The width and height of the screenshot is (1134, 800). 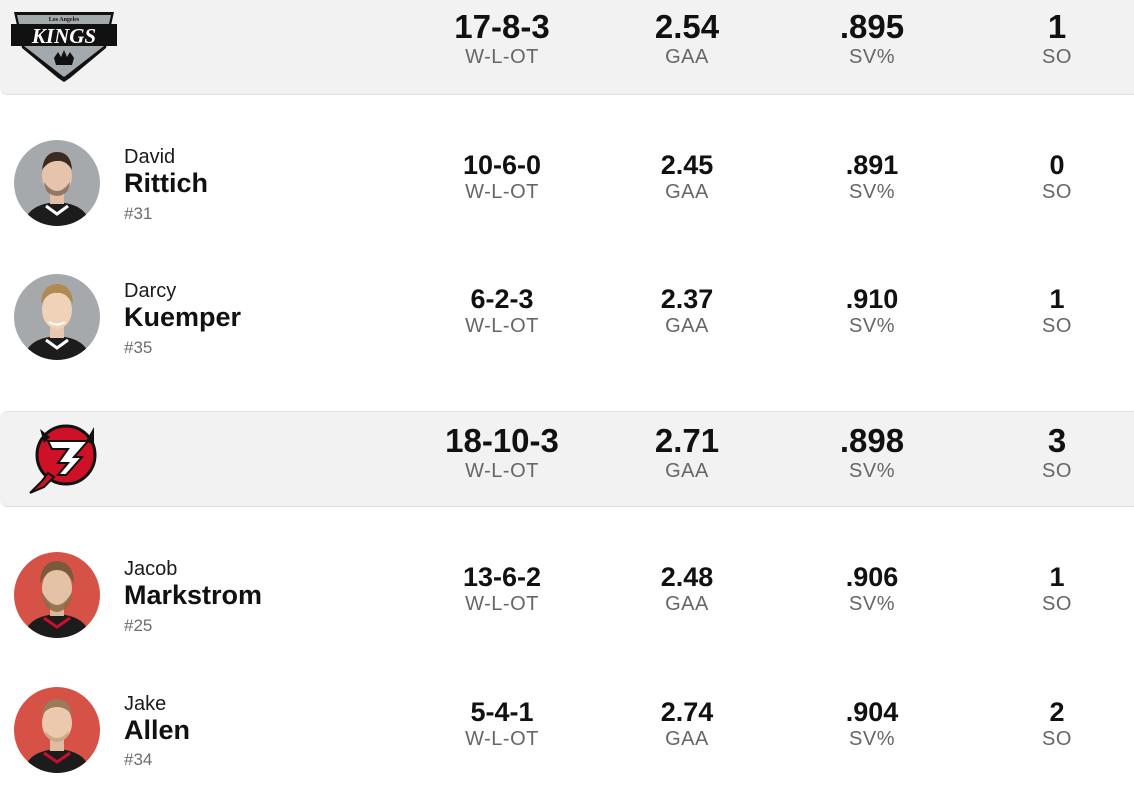 I want to click on kings-logo-top-text: Los Angeles, so click(x=64, y=20).